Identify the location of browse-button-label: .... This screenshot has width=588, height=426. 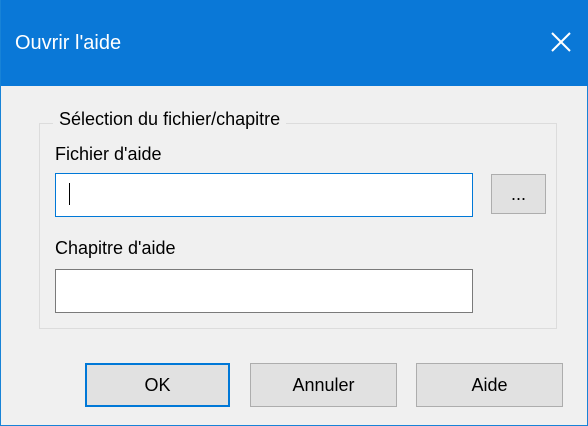
(518, 194).